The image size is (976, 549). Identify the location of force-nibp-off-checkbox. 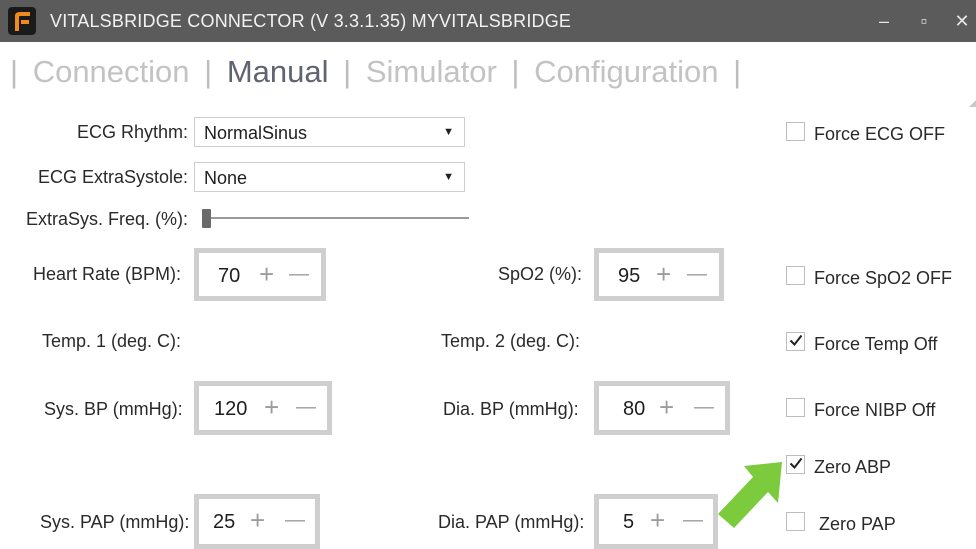
(795, 407).